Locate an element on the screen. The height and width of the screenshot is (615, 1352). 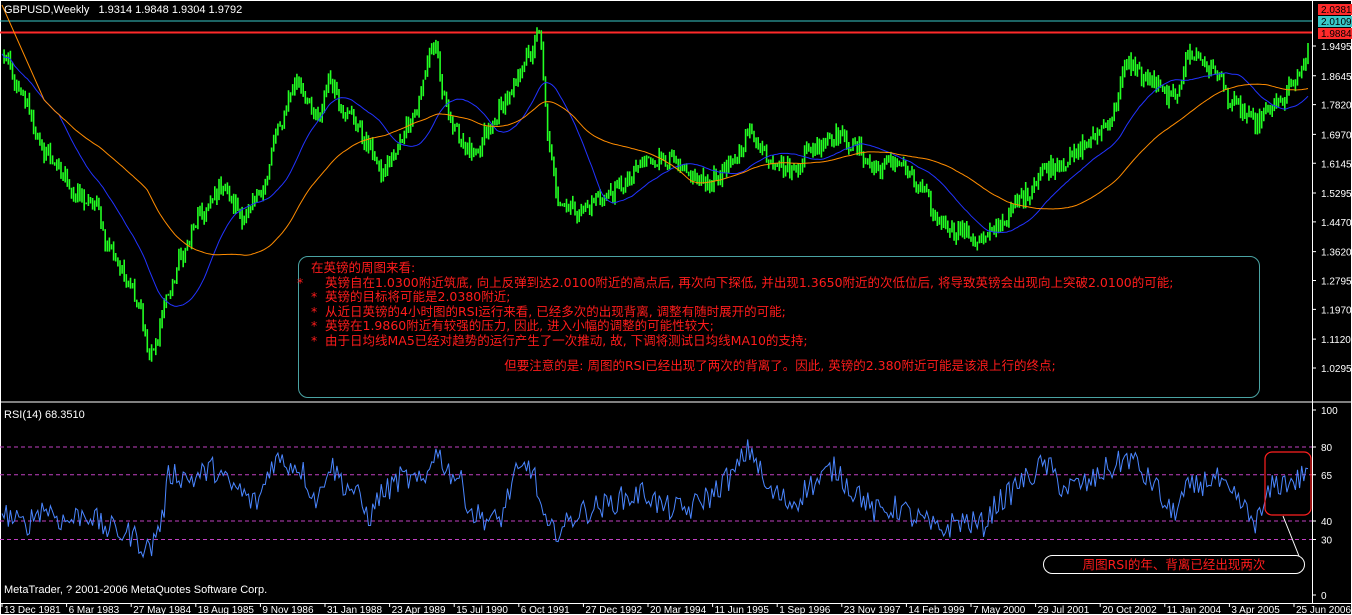
price-tick-label: 1.2795 is located at coordinates (1336, 282).